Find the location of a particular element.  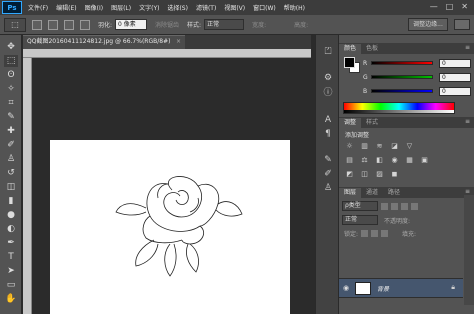

menu-help: 帮助(H) is located at coordinates (294, 7).